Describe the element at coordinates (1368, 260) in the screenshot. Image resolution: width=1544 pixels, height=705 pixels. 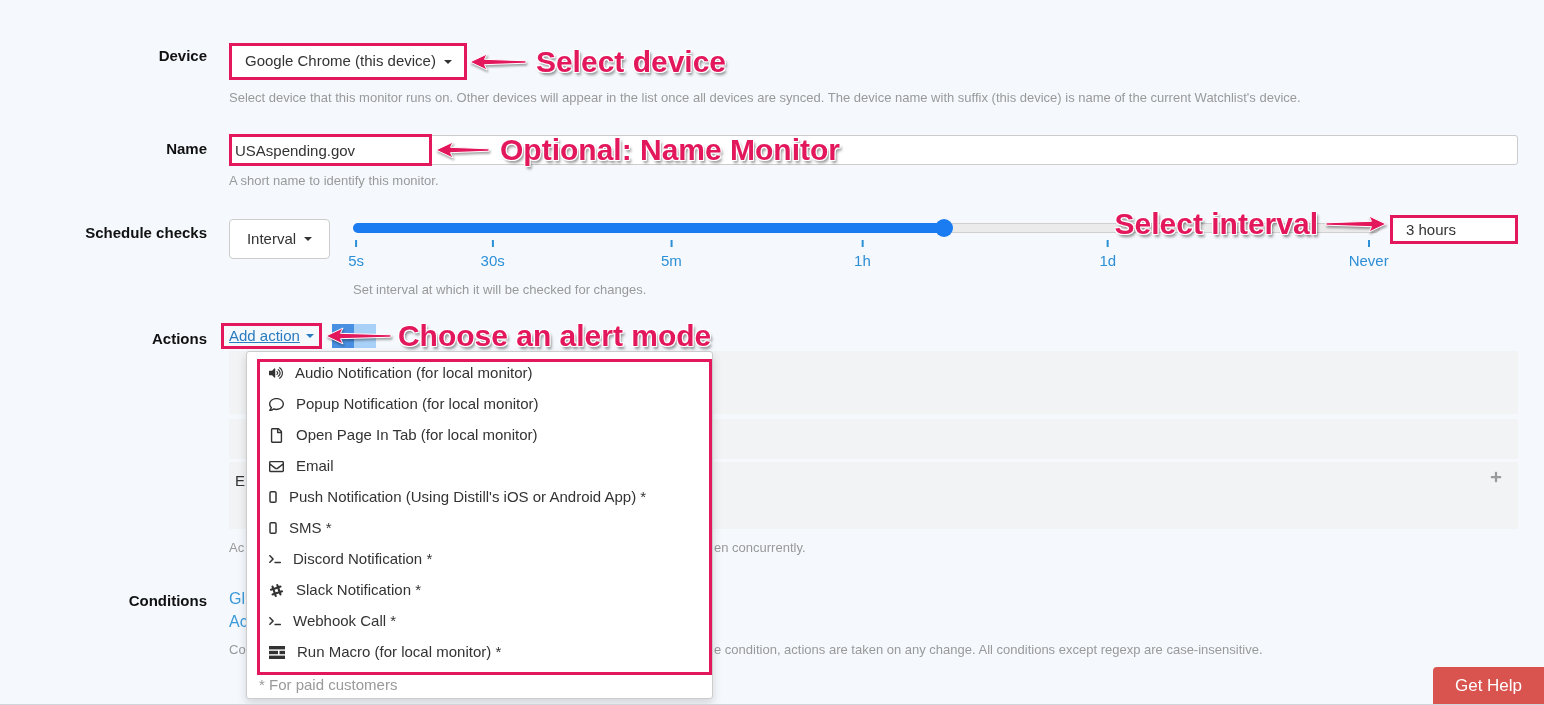
I see `tick-label: Never` at that location.